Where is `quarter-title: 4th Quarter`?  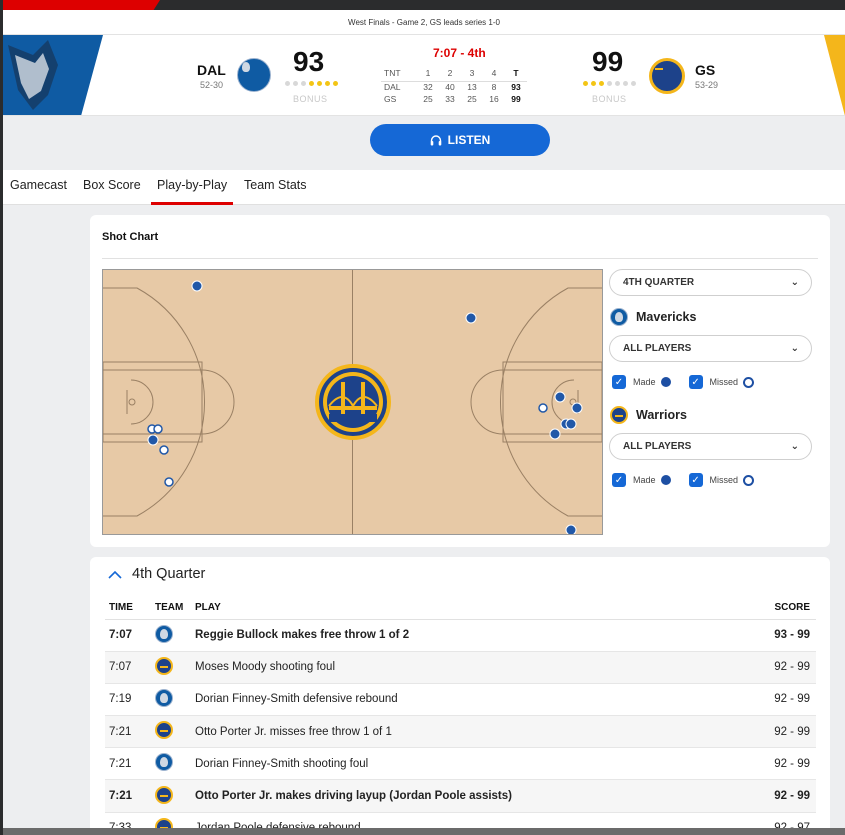 quarter-title: 4th Quarter is located at coordinates (169, 574).